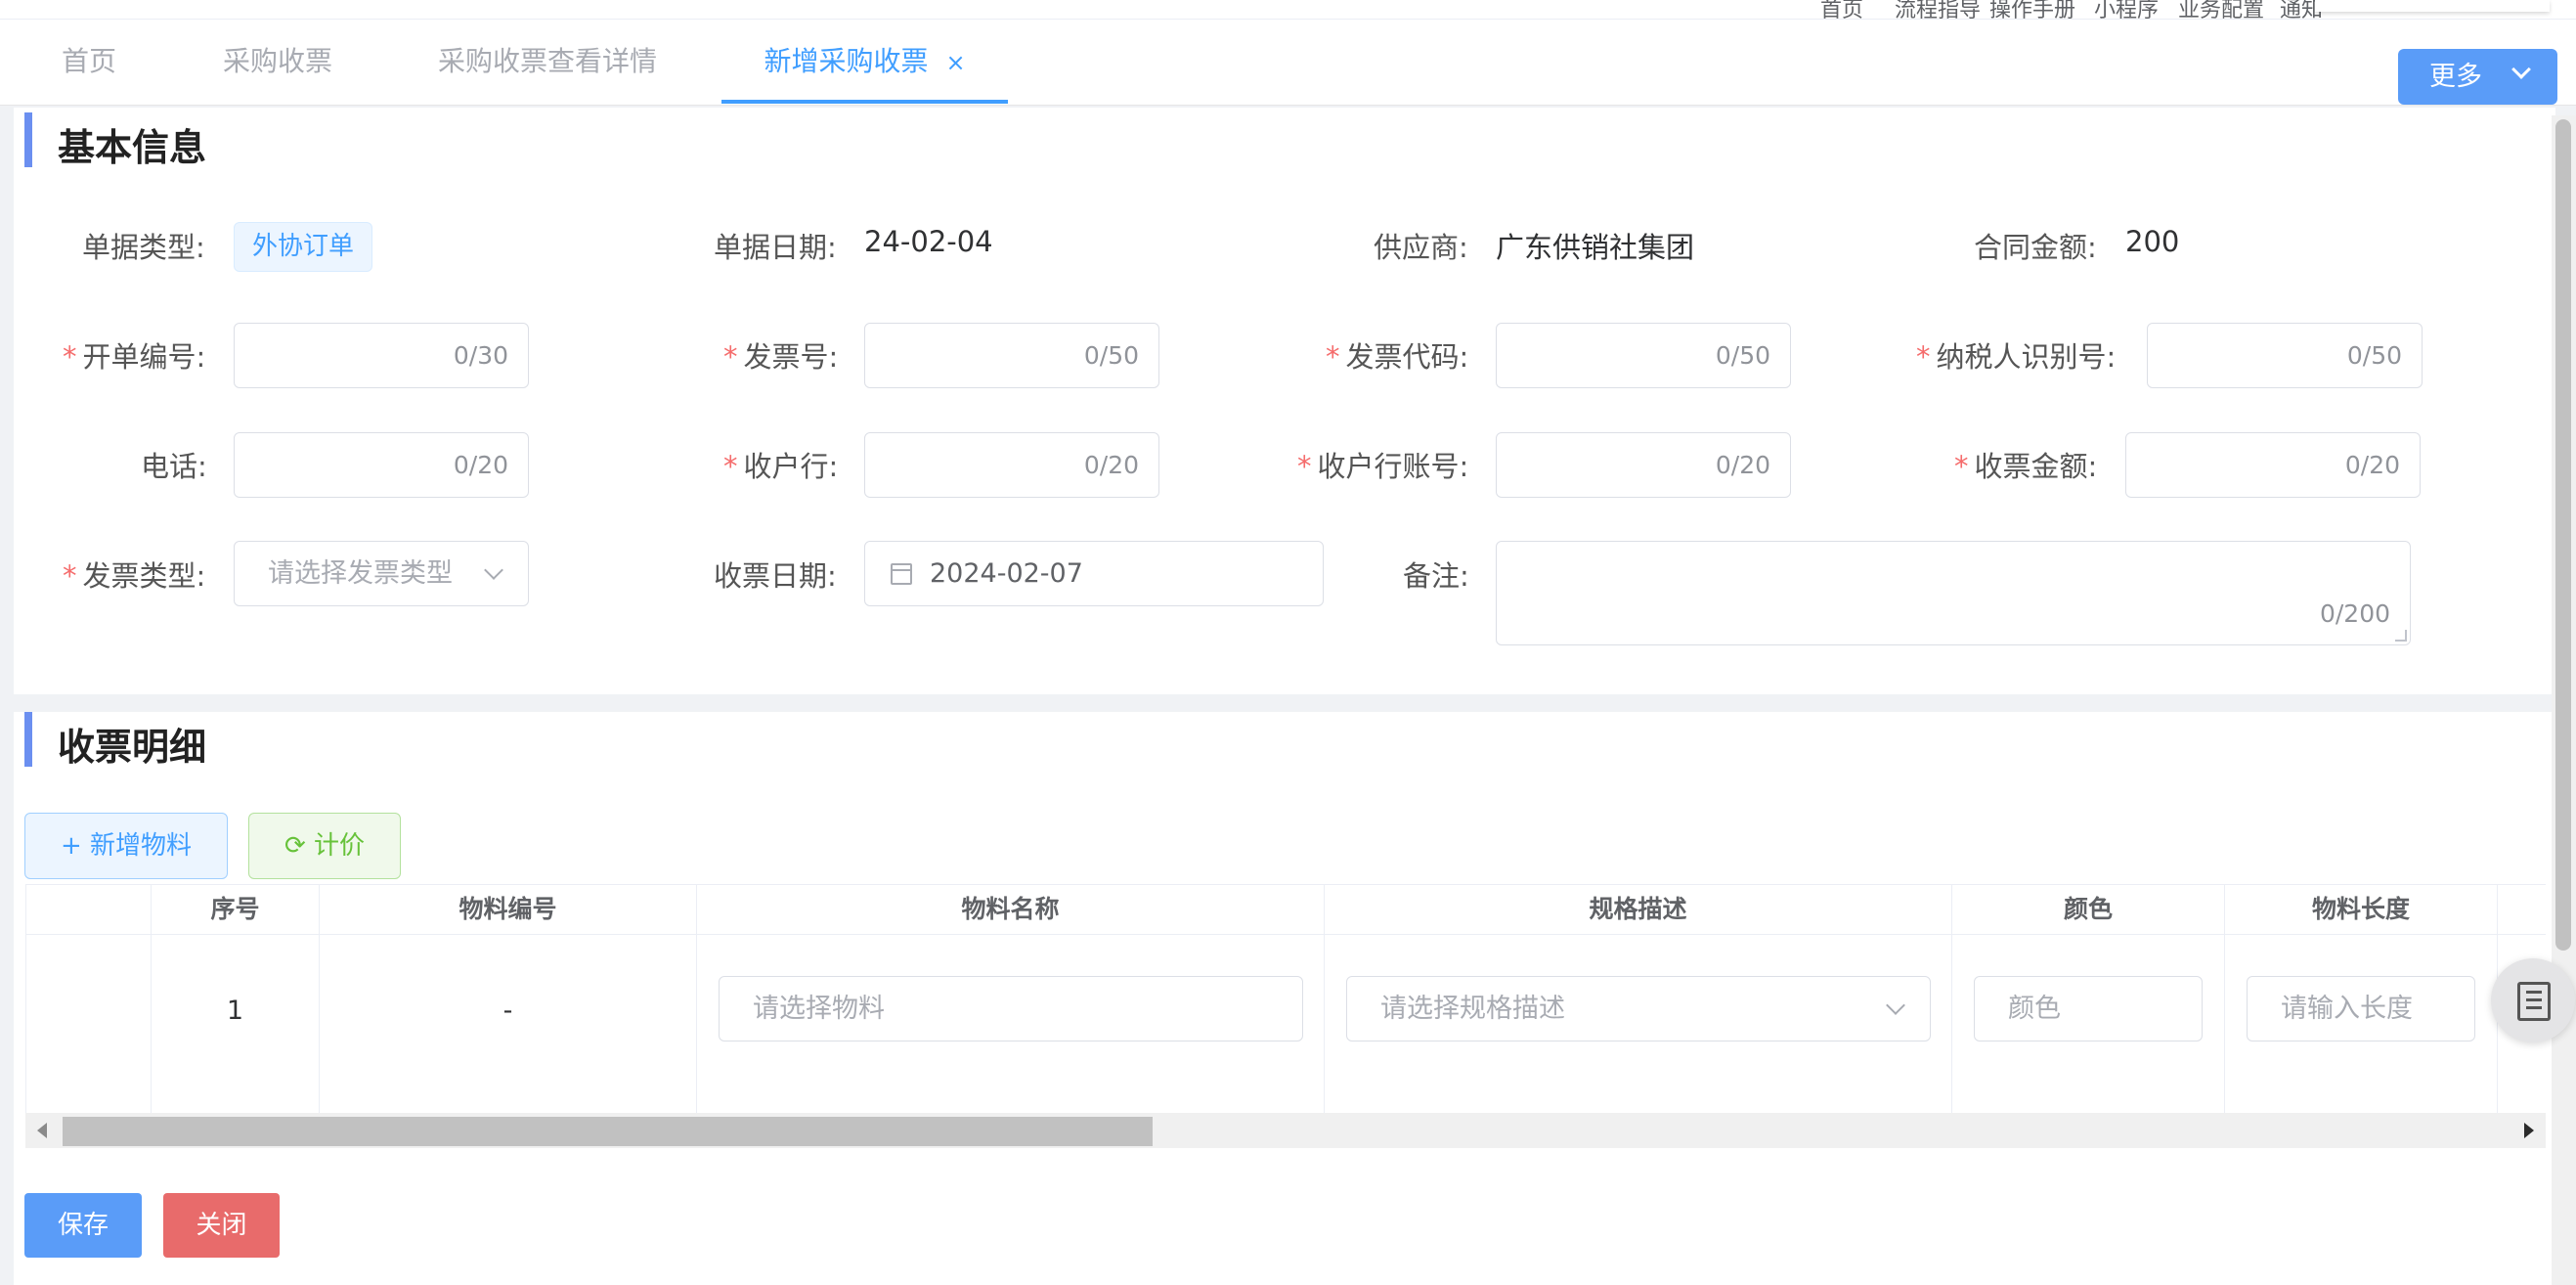 The image size is (2576, 1285). Describe the element at coordinates (1011, 355) in the screenshot. I see `invoice-no-input: 0/50` at that location.